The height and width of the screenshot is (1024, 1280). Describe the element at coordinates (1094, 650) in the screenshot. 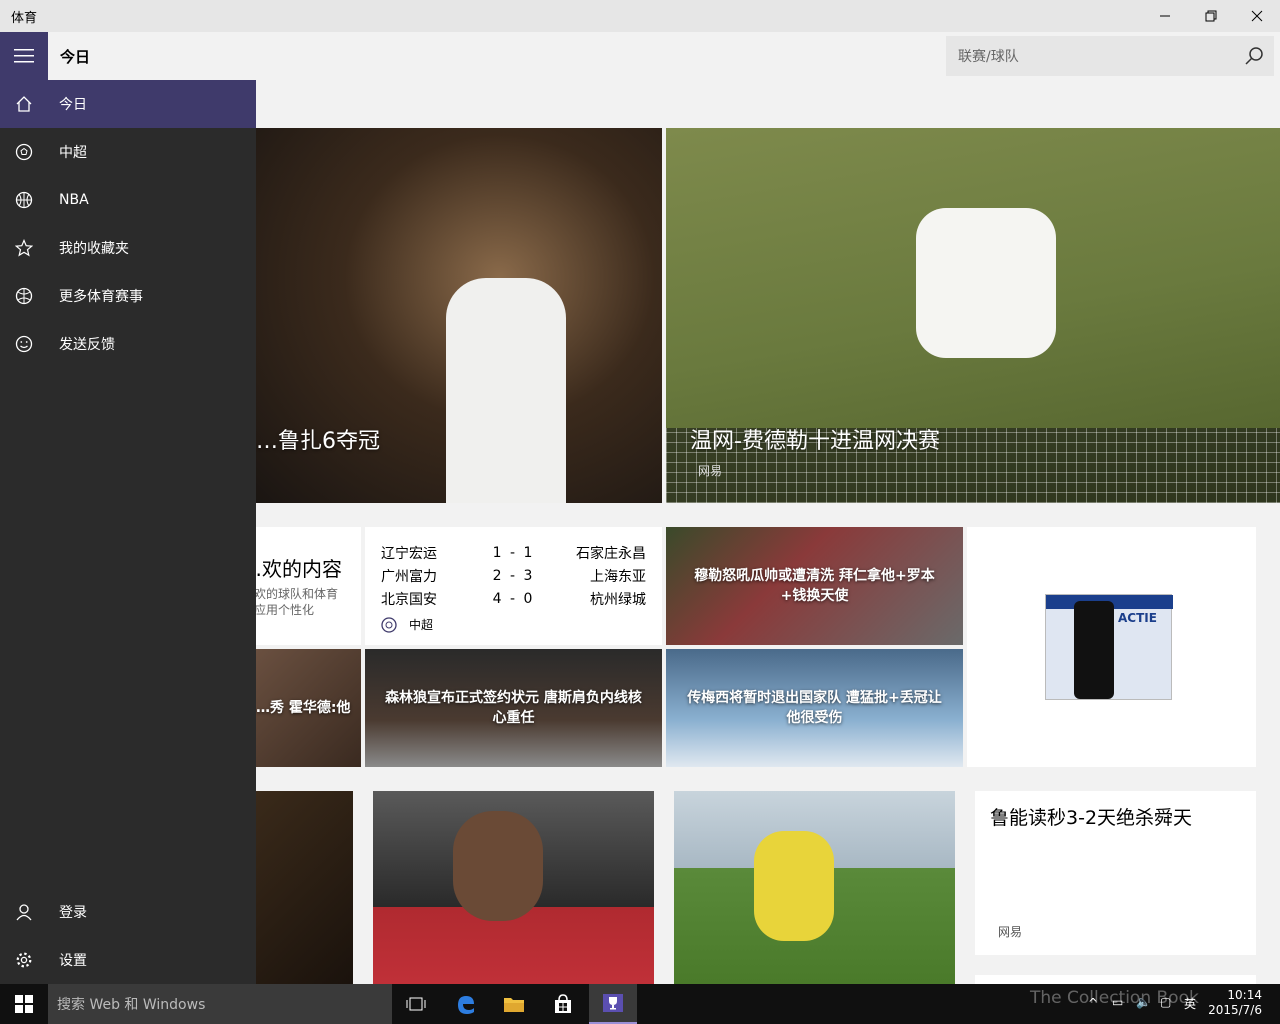

I see `phone-image` at that location.